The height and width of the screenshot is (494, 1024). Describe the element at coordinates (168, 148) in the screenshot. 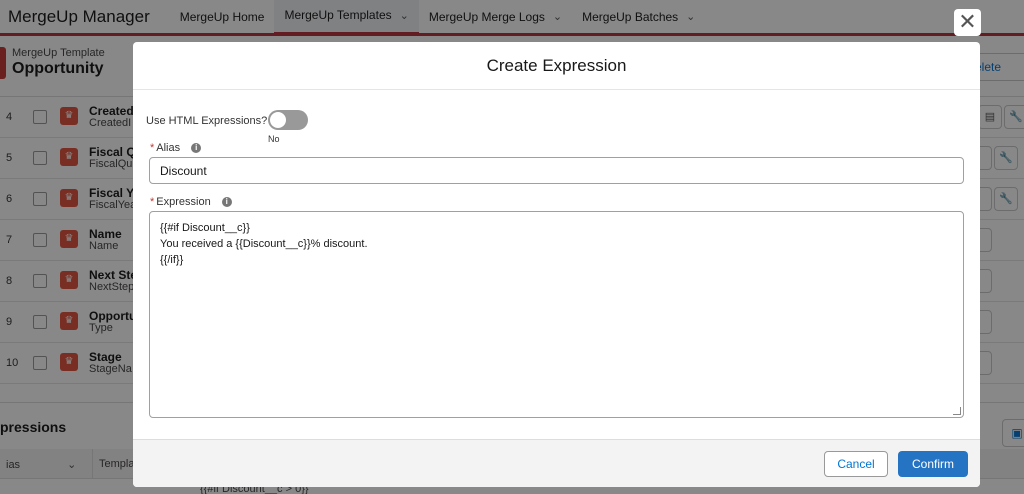

I see `alias-label-text: Alias` at that location.